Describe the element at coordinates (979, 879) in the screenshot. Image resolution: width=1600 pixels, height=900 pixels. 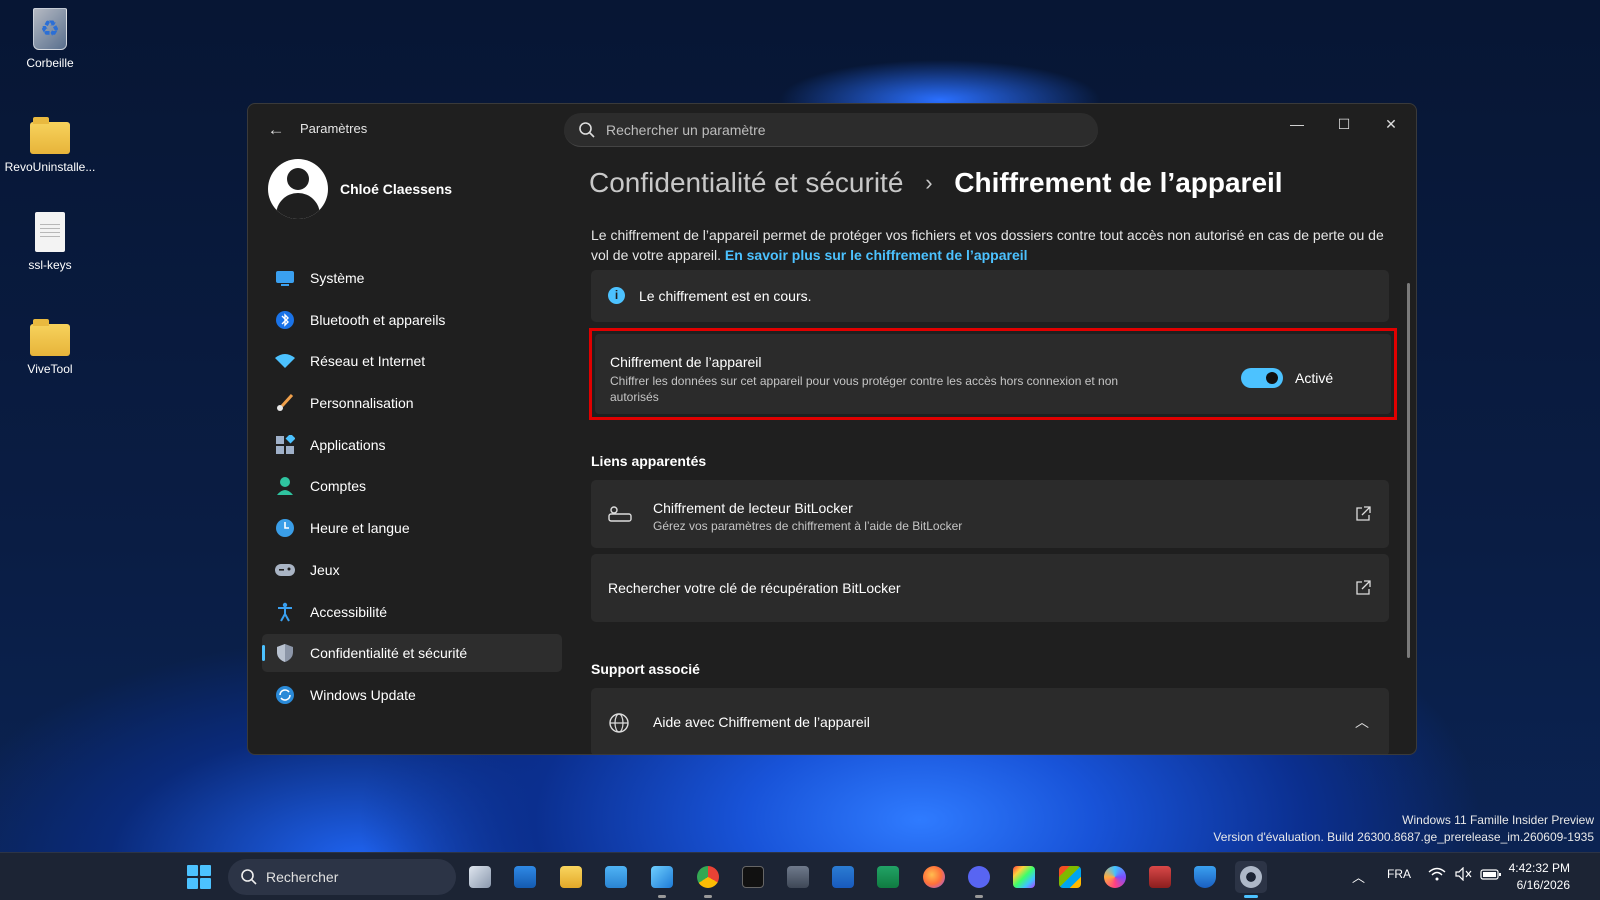
I see `discord-icon` at that location.